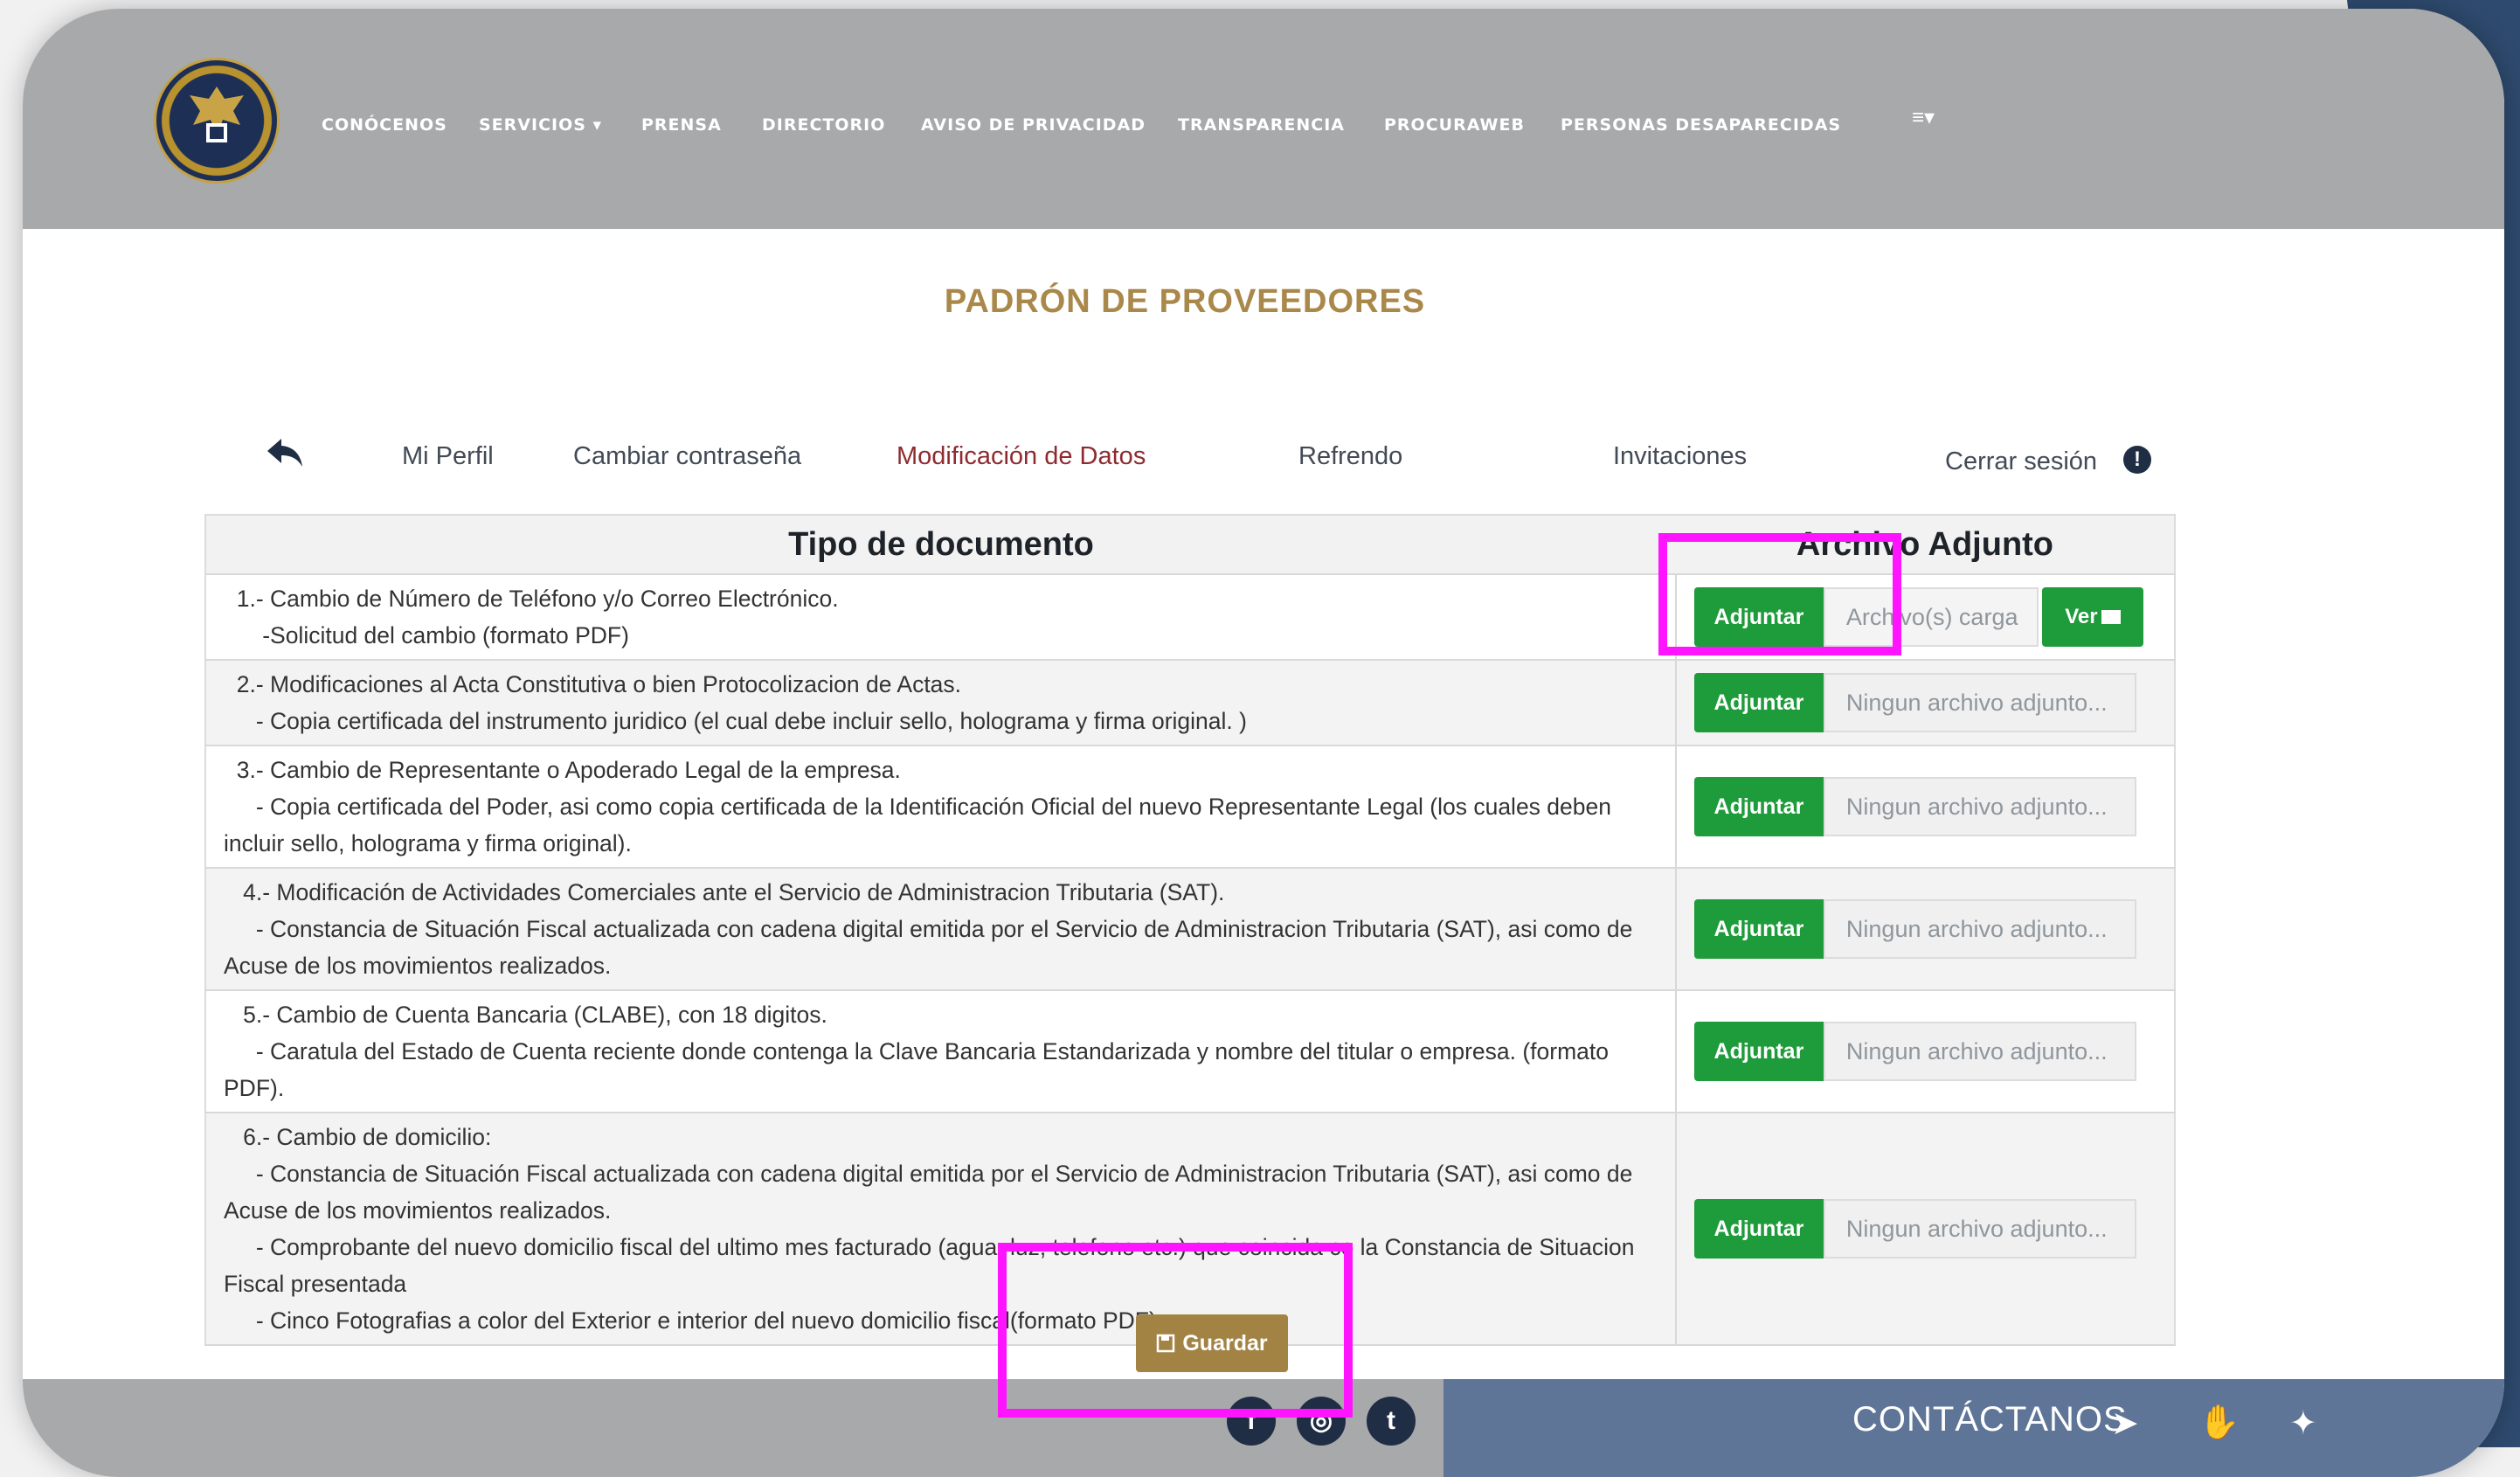 This screenshot has height=1477, width=2520. I want to click on row-attachment-cell: Adjuntar Archivo(s) carga Ver, so click(1925, 617).